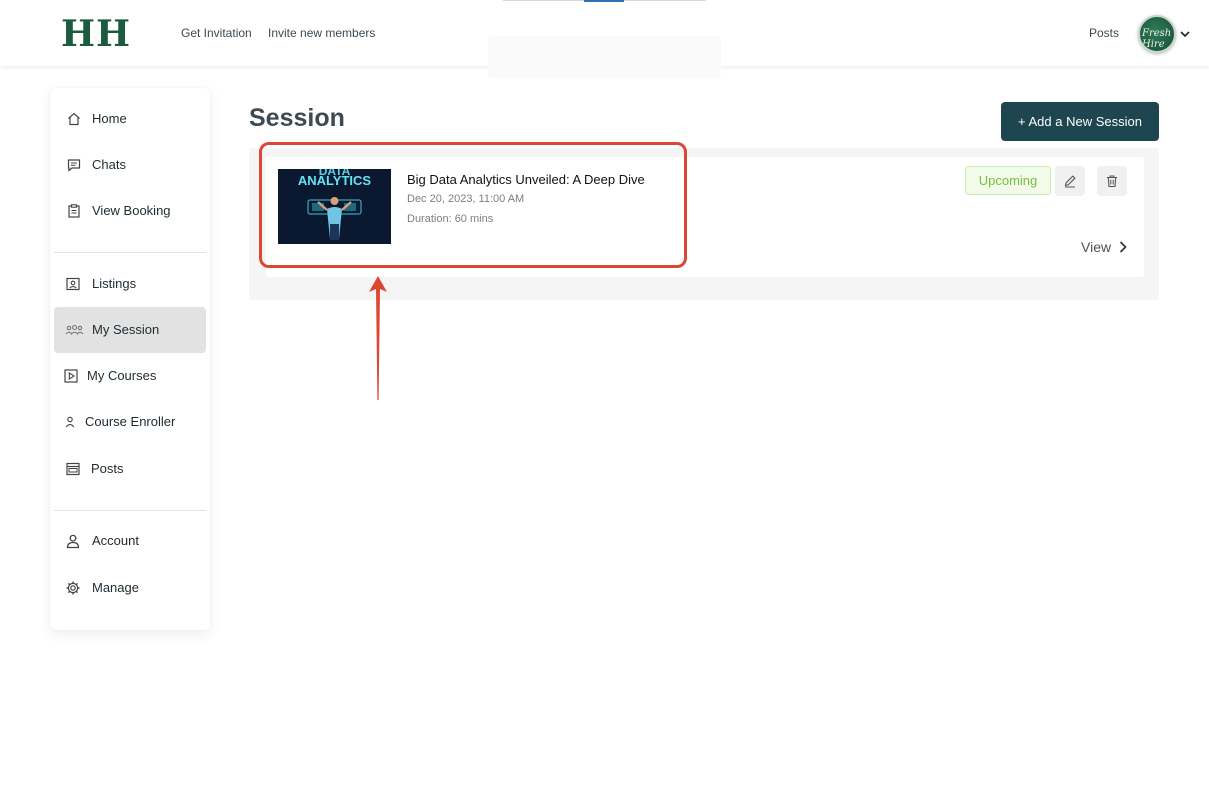 Image resolution: width=1209 pixels, height=806 pixels. I want to click on highlight-box, so click(473, 205).